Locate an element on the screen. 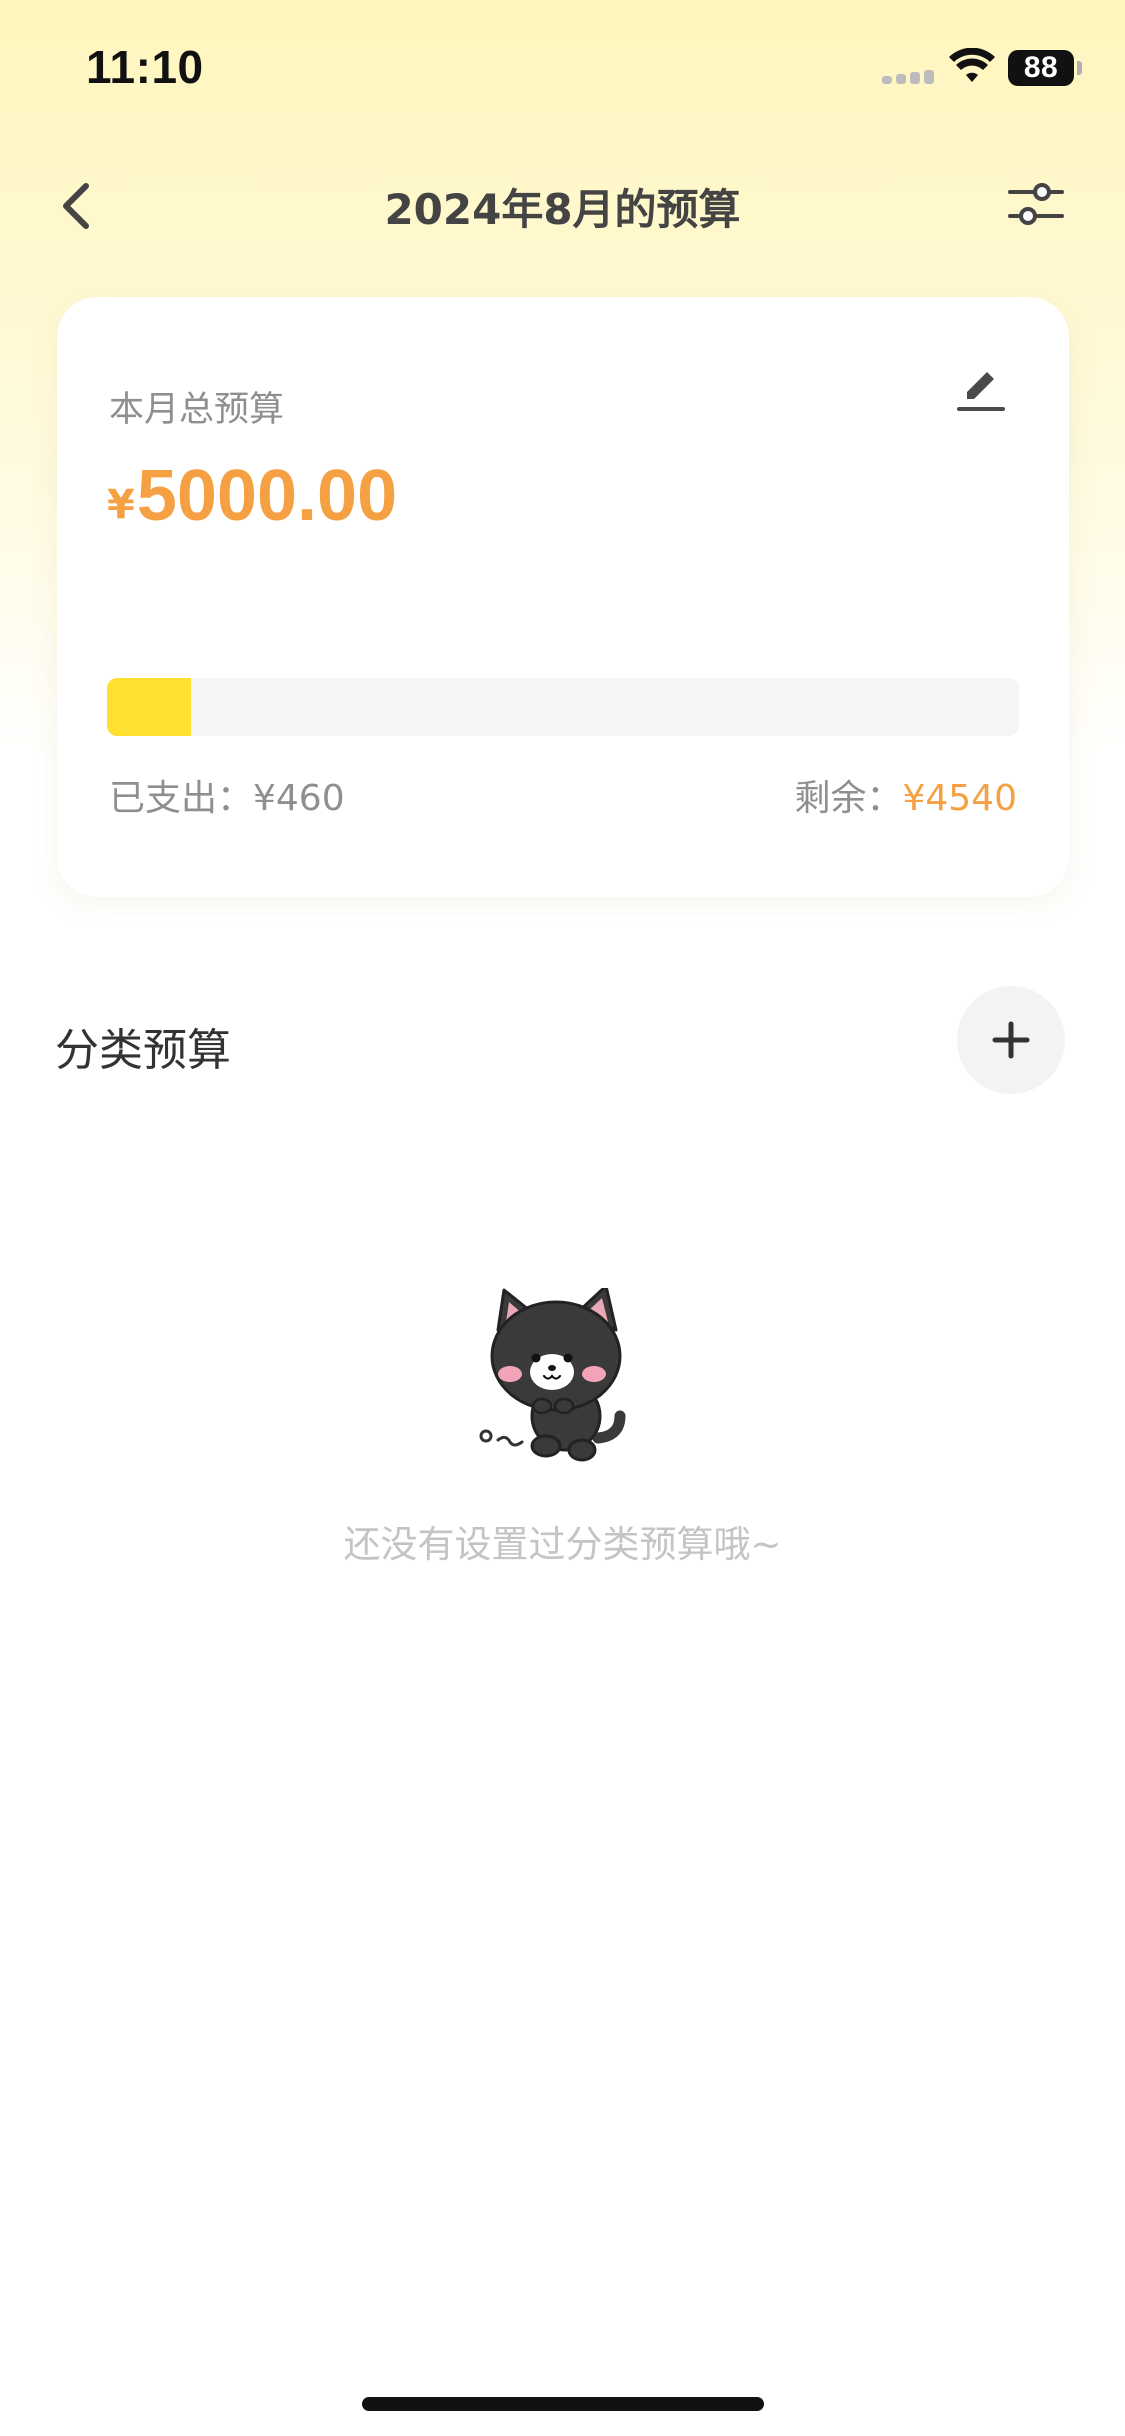 The width and height of the screenshot is (1125, 2436). pencil-icon is located at coordinates (981, 389).